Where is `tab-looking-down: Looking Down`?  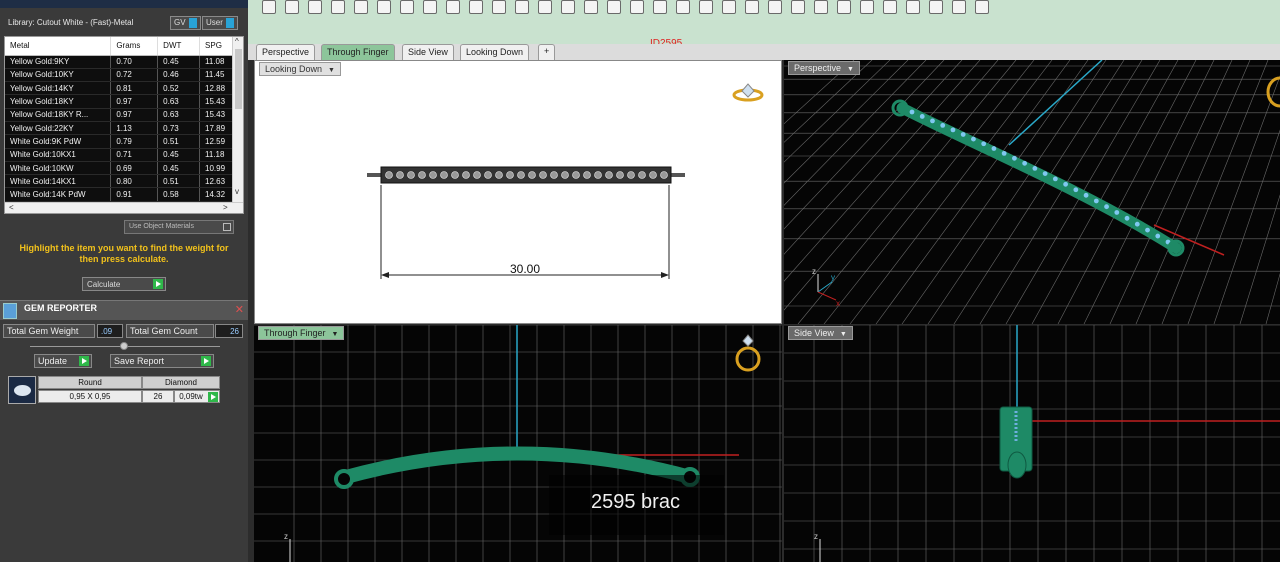 tab-looking-down: Looking Down is located at coordinates (495, 52).